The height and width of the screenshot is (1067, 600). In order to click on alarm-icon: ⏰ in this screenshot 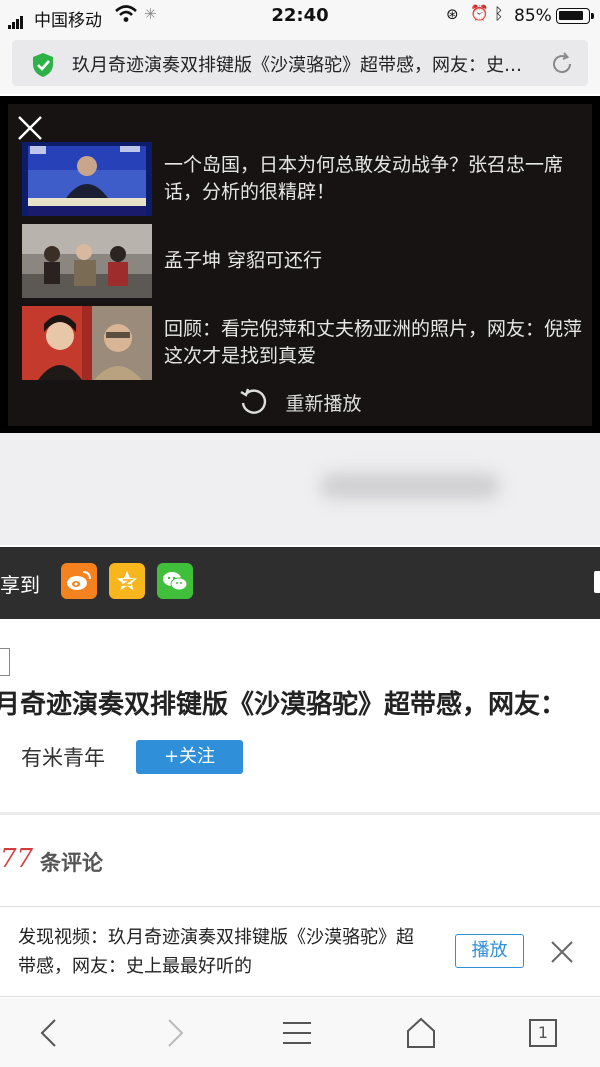, I will do `click(479, 13)`.